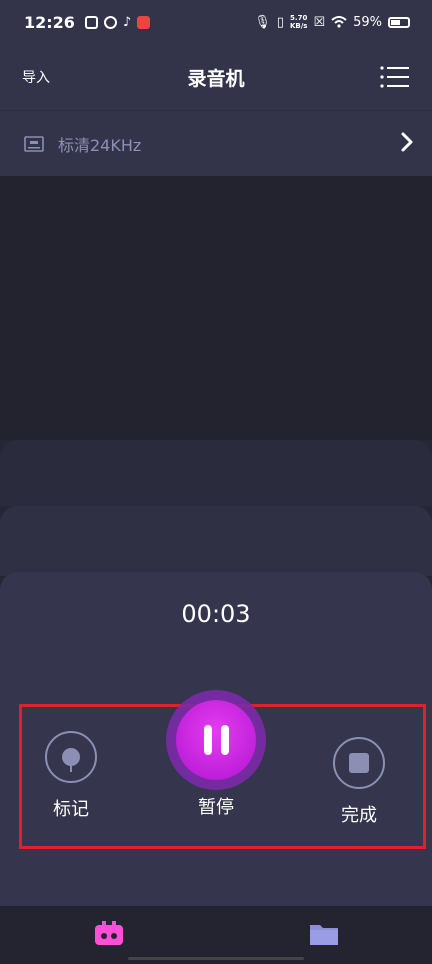  I want to click on finish-control: 完成, so click(359, 782).